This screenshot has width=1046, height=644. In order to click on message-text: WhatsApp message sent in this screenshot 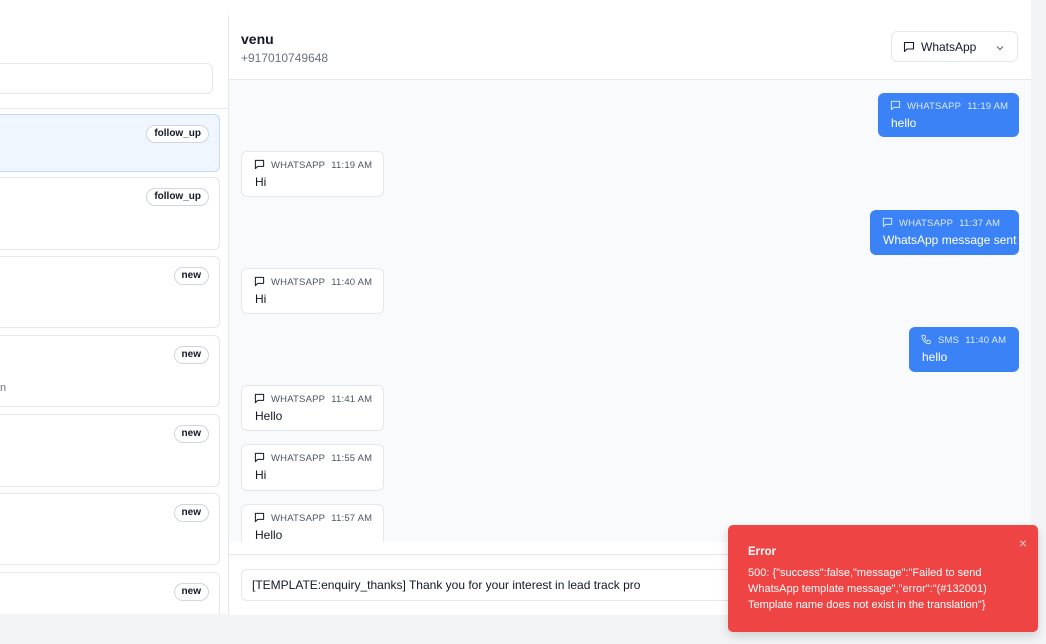, I will do `click(950, 240)`.